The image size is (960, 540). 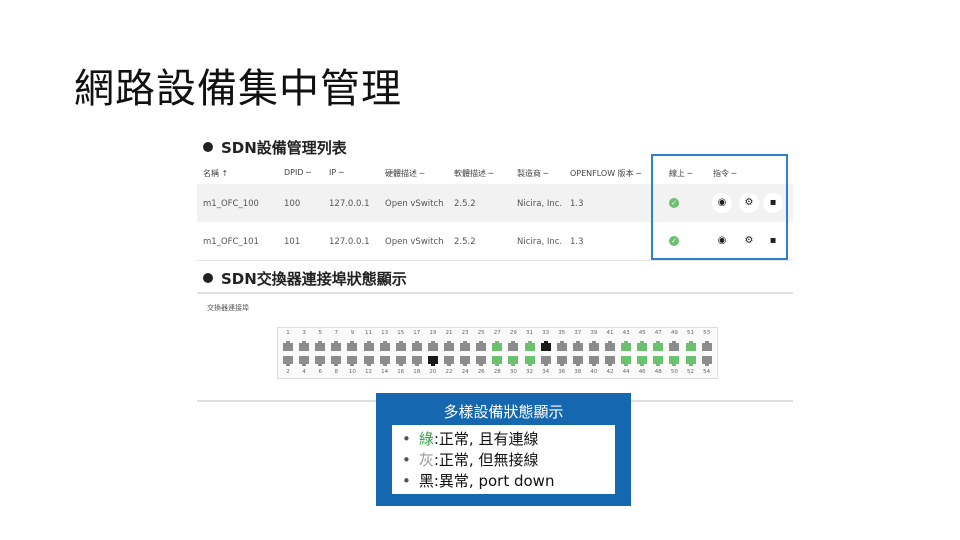 What do you see at coordinates (414, 242) in the screenshot?
I see `cell-hw-desc: Open vSwitch` at bounding box center [414, 242].